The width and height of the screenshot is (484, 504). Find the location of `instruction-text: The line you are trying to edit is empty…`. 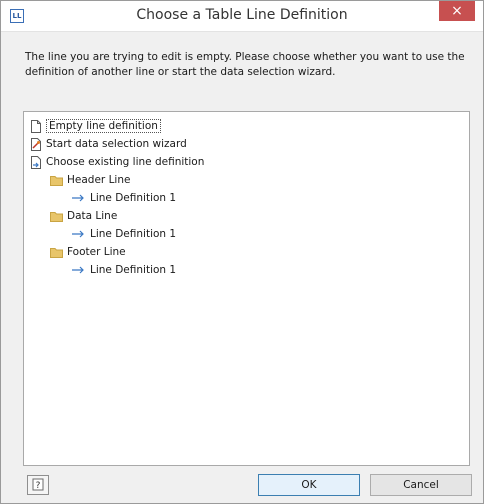

instruction-text: The line you are trying to edit is empty… is located at coordinates (245, 64).